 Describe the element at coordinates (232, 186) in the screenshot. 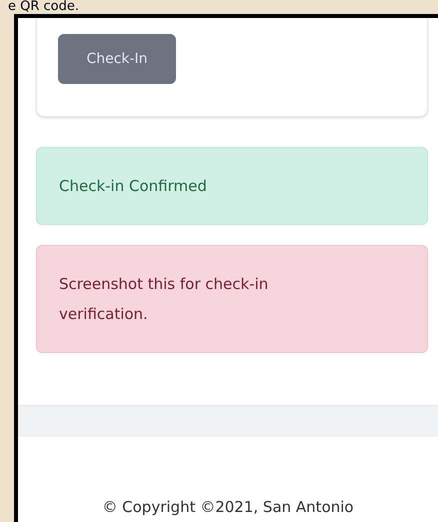

I see `success-alert: Check-in Confirmed` at that location.